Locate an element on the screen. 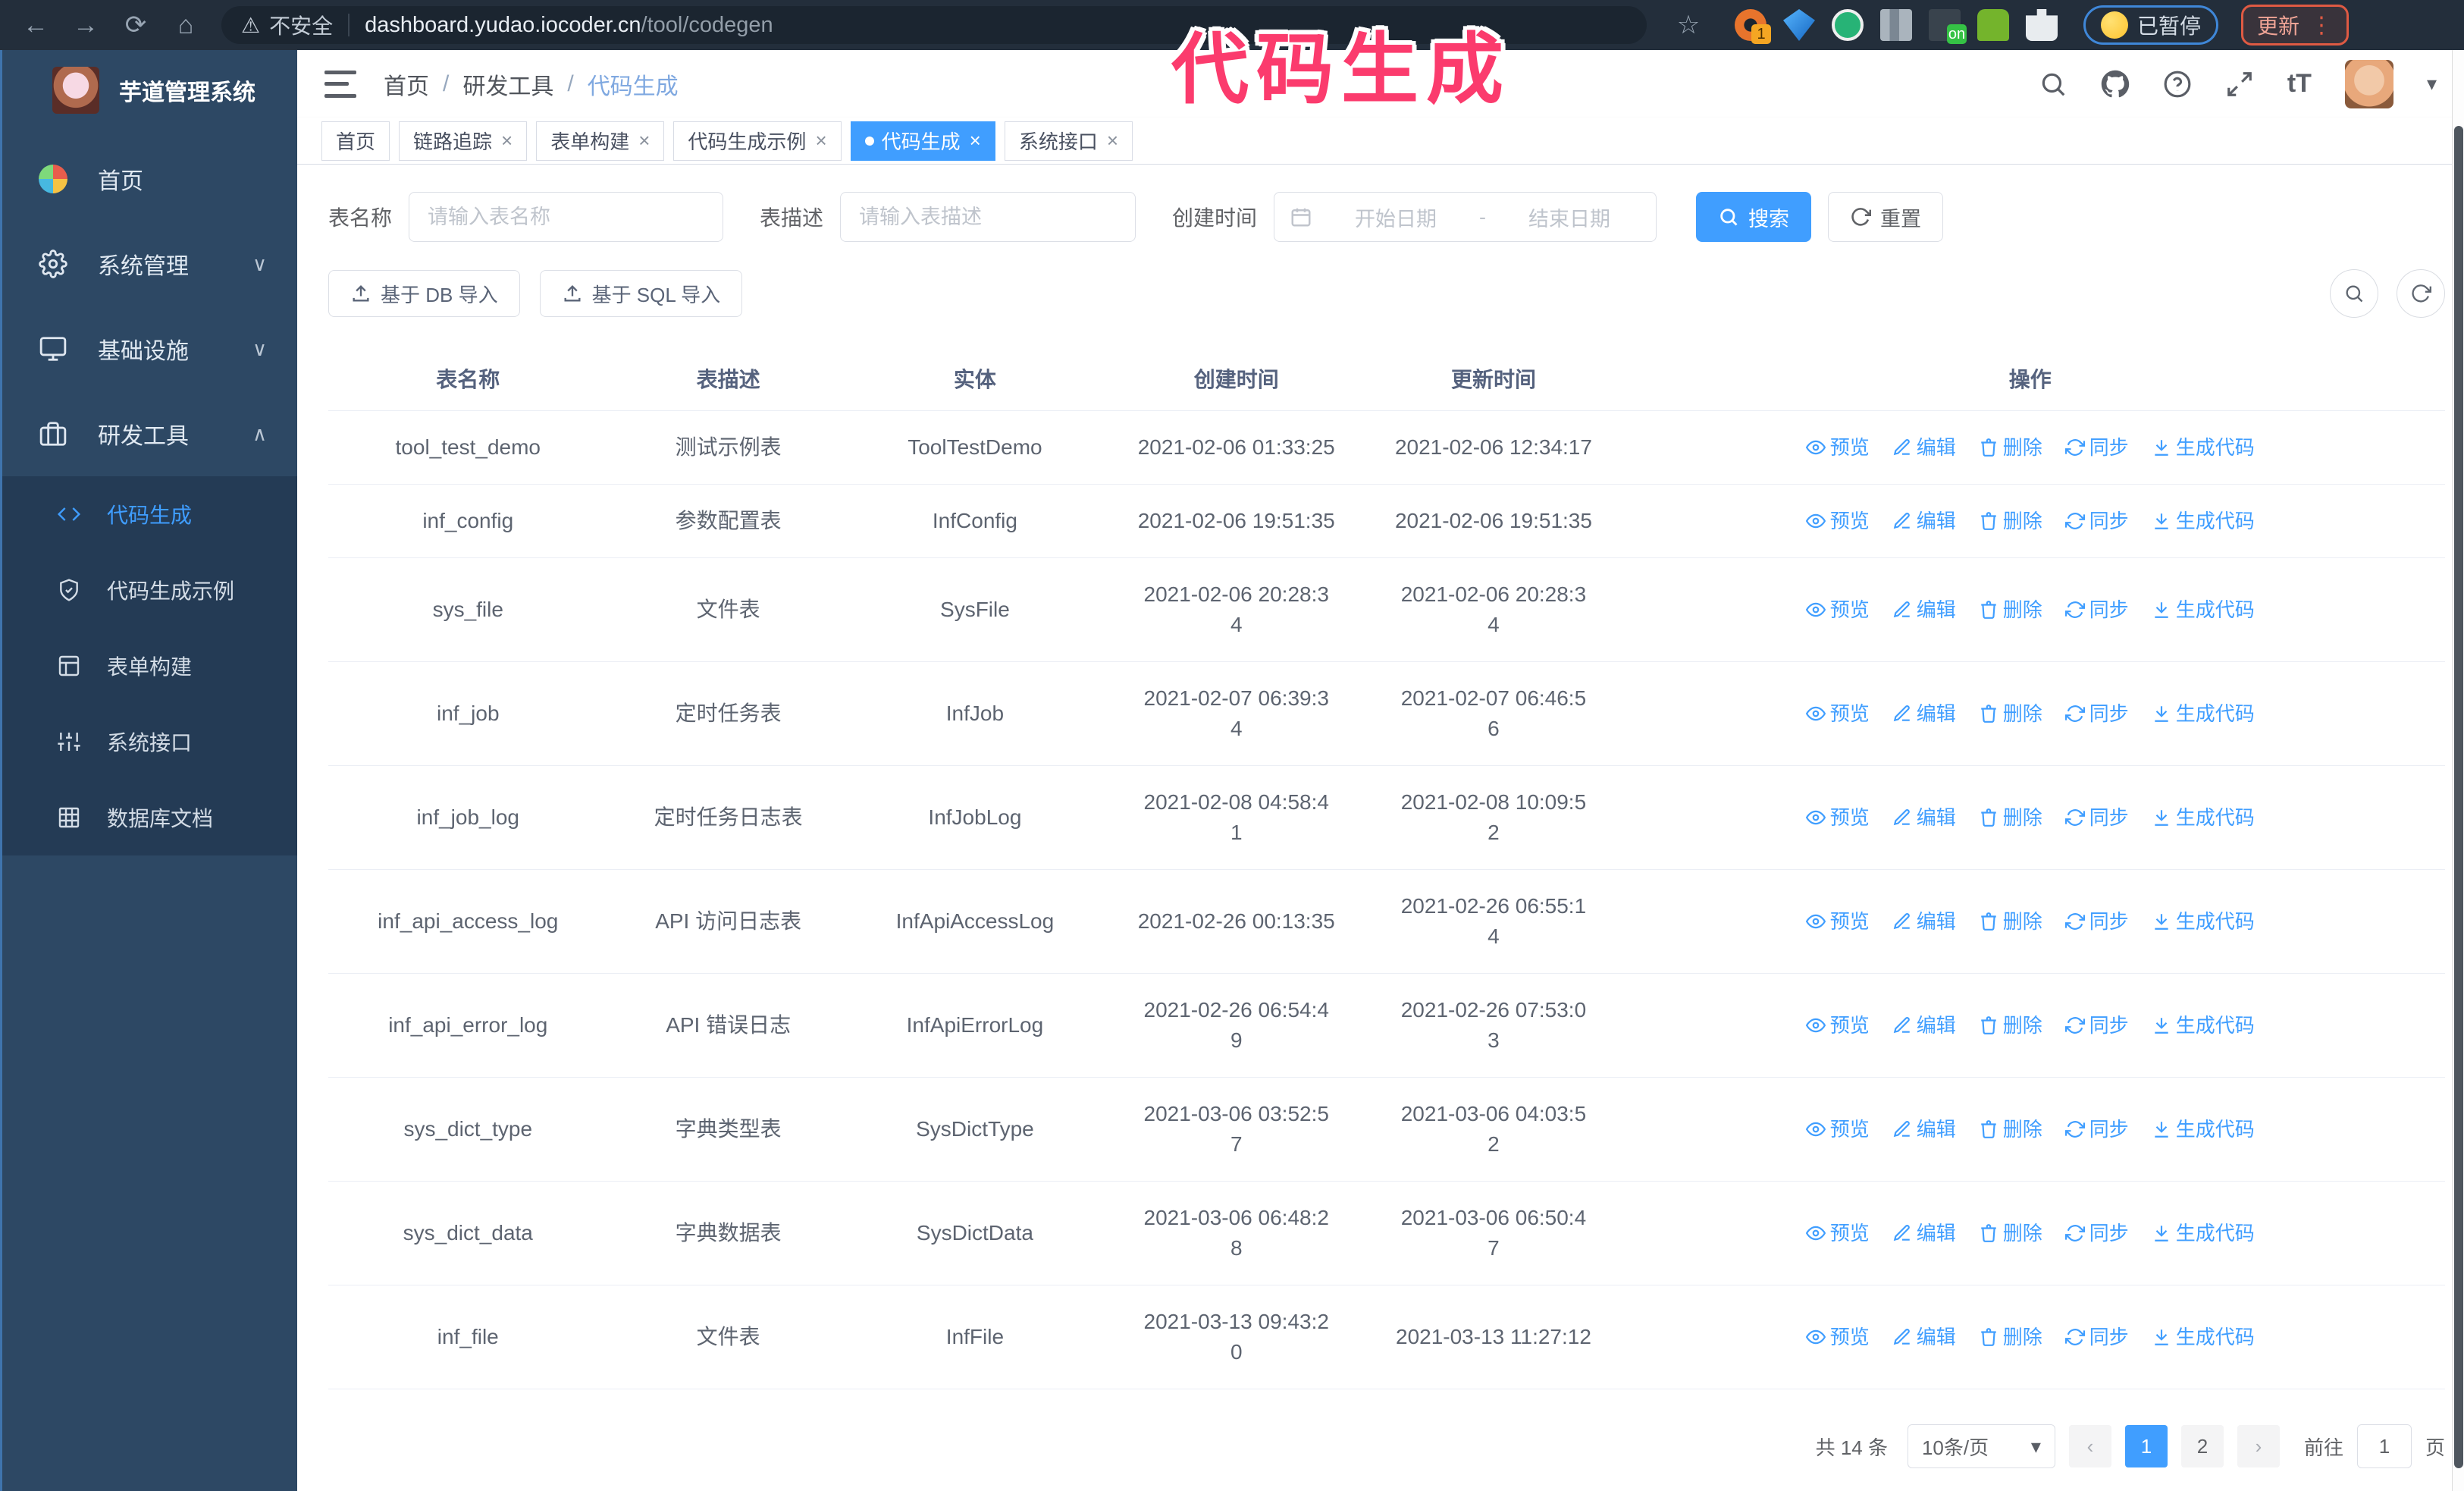 This screenshot has height=1491, width=2464. sidebar-logo-row: 芋道管理系统 is located at coordinates (150, 90).